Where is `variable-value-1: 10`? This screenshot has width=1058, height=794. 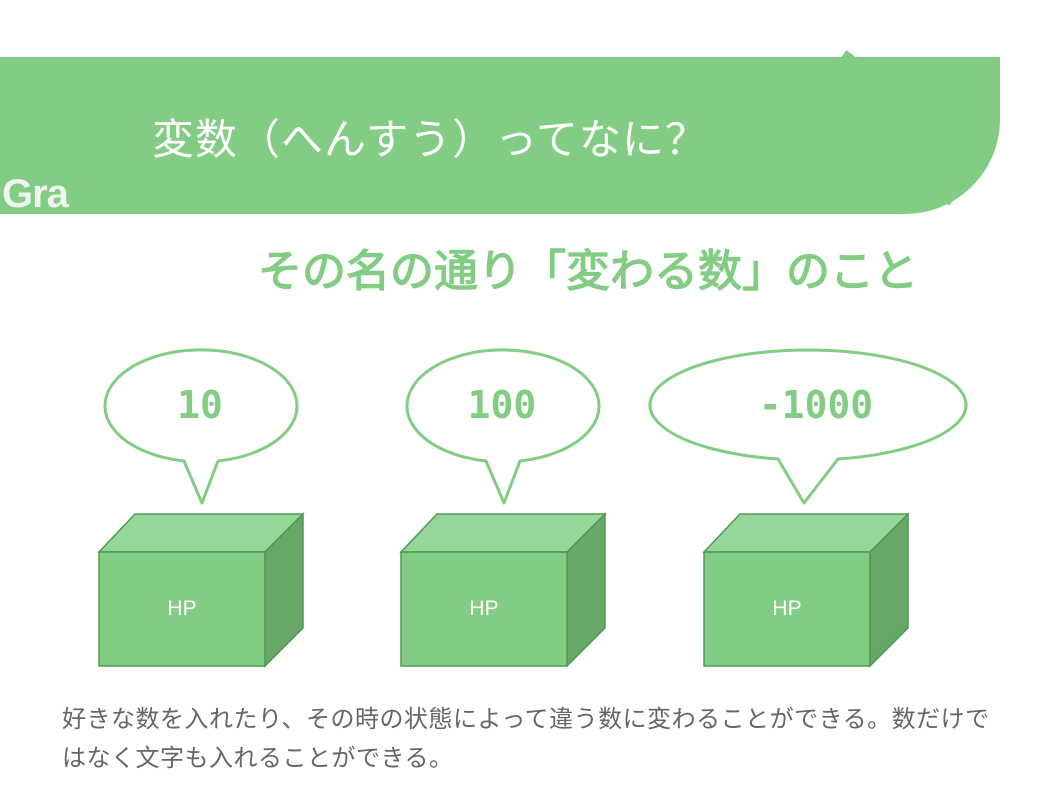 variable-value-1: 10 is located at coordinates (200, 405).